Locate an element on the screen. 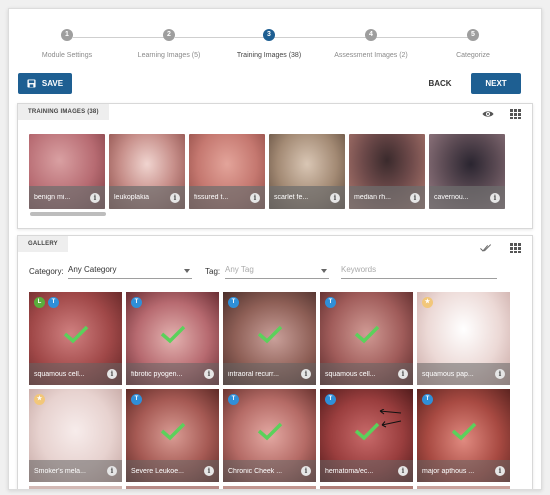 This screenshot has height=495, width=550. gallery-item: T fibrotic pyogen... i is located at coordinates (172, 338).